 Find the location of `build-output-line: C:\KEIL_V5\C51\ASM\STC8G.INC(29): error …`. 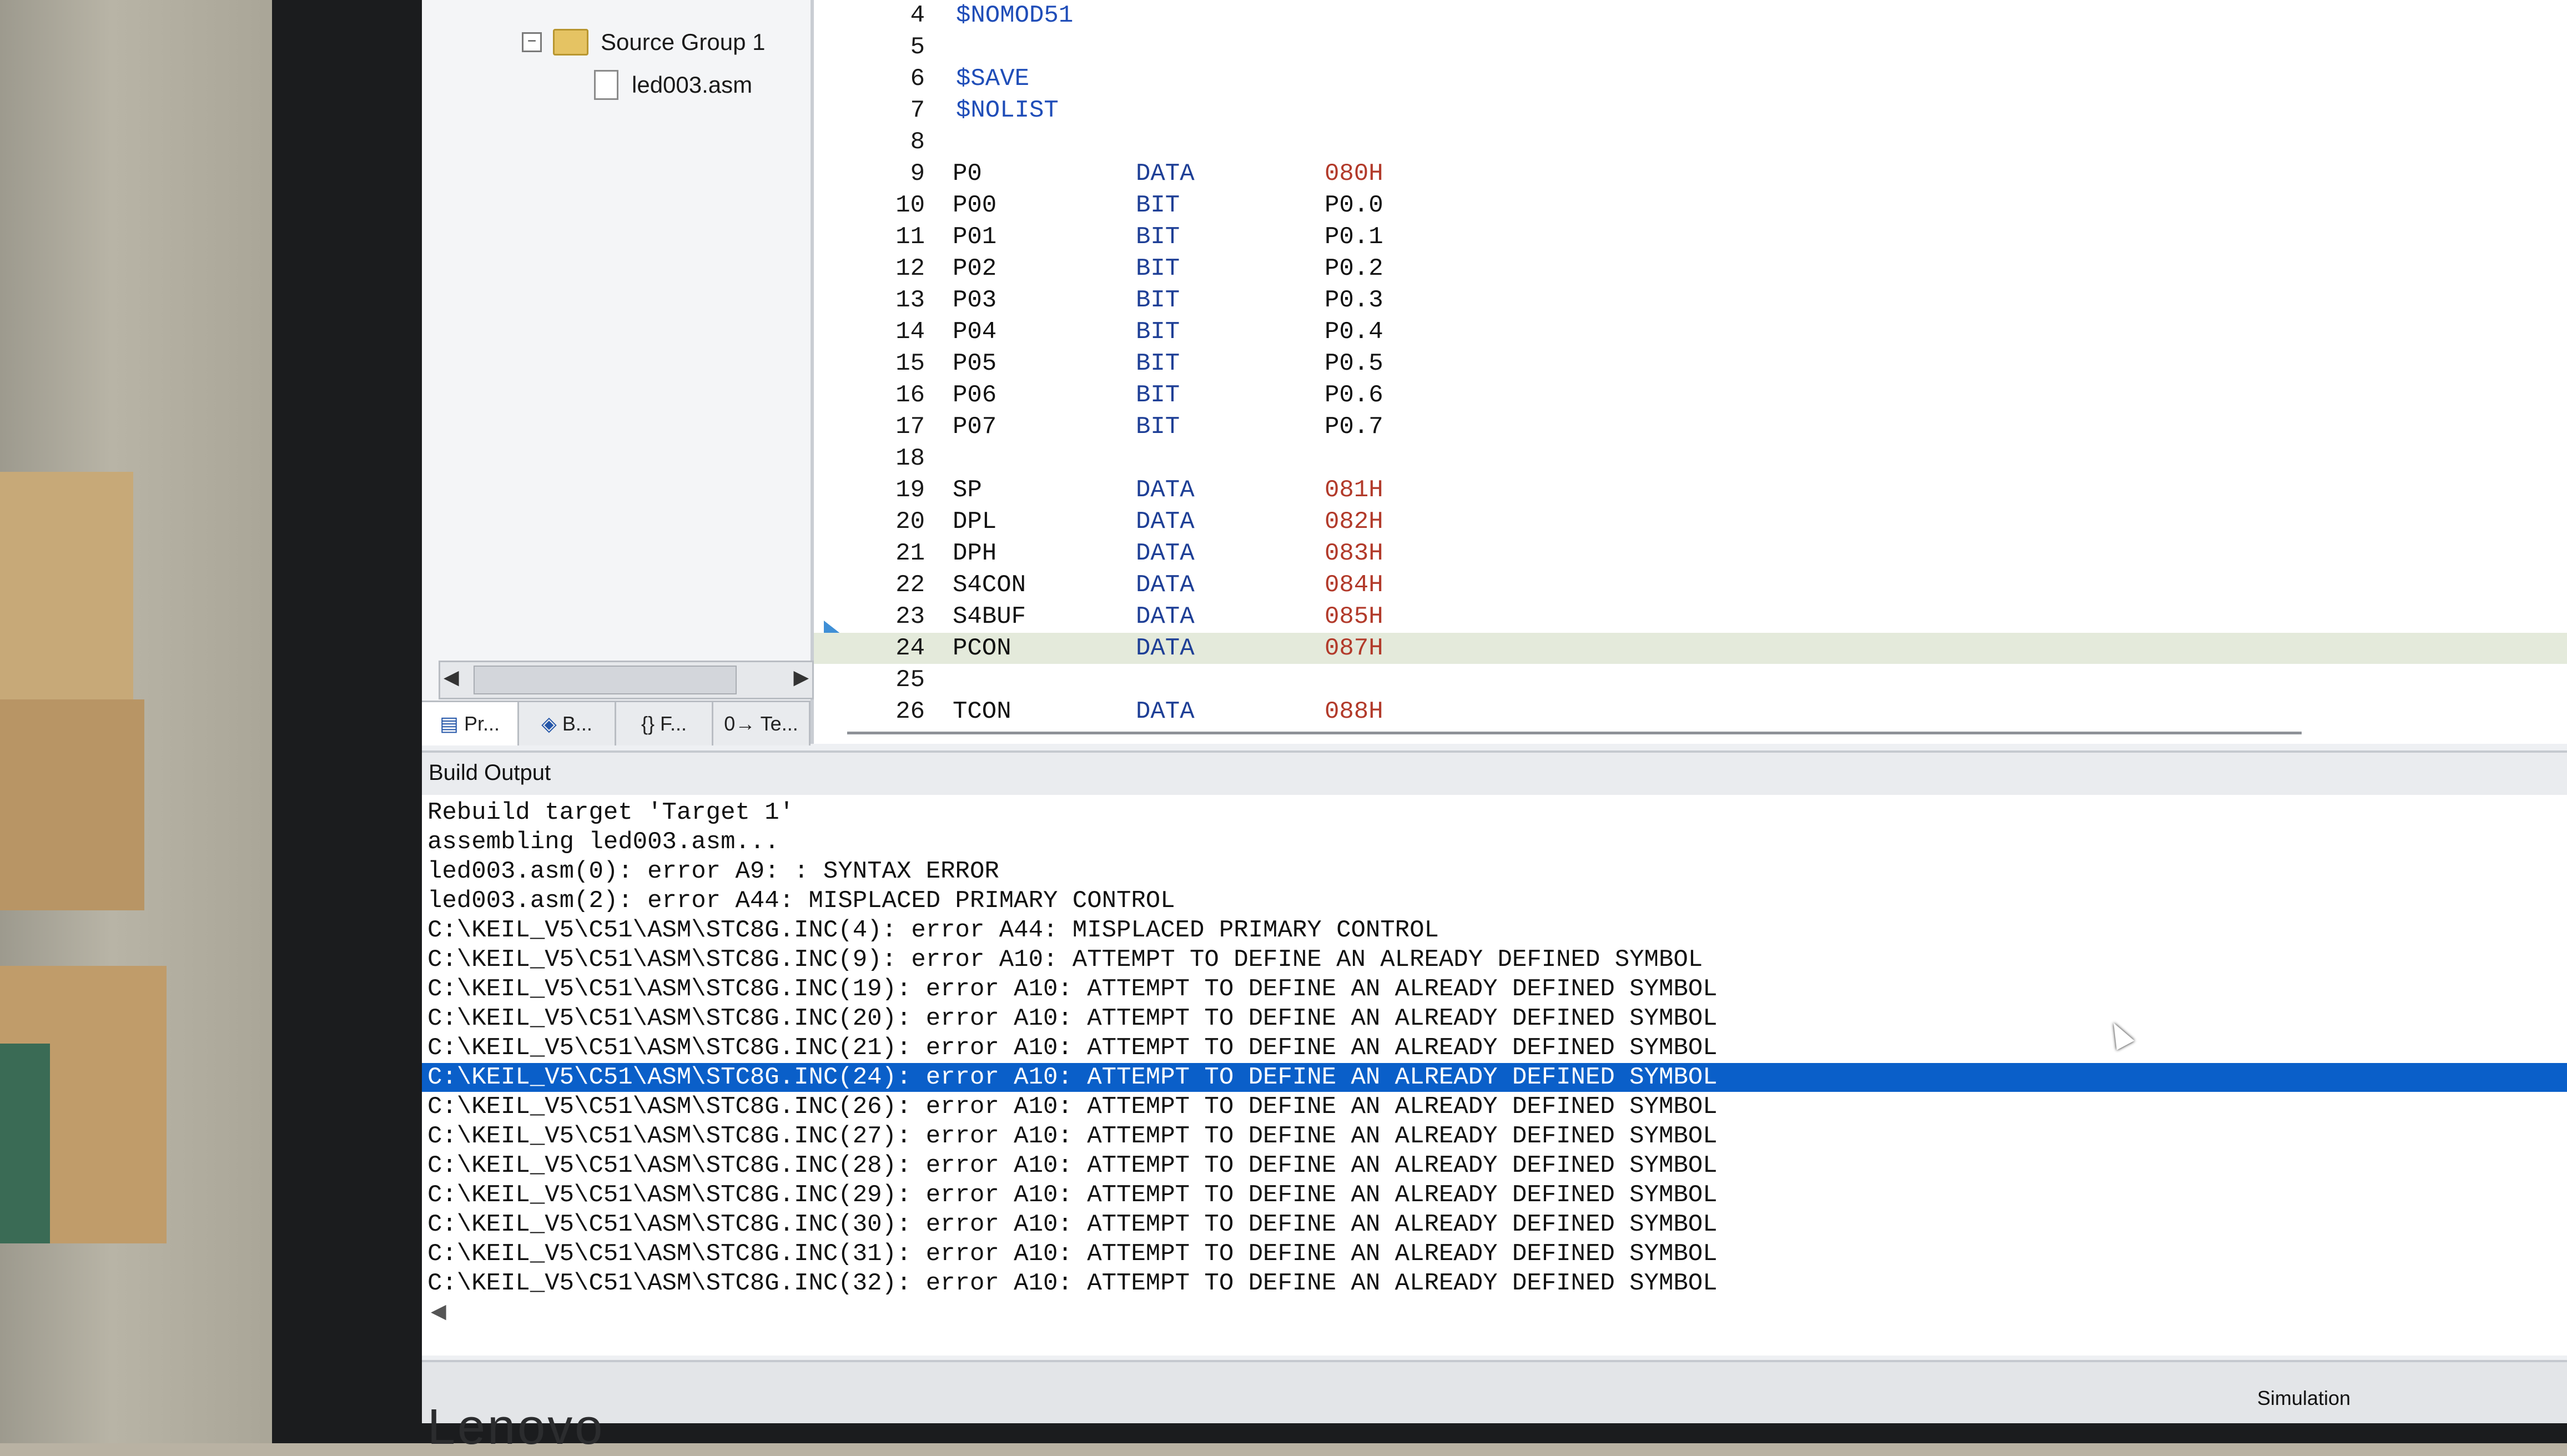

build-output-line: C:\KEIL_V5\C51\ASM\STC8G.INC(29): error … is located at coordinates (1073, 1195).